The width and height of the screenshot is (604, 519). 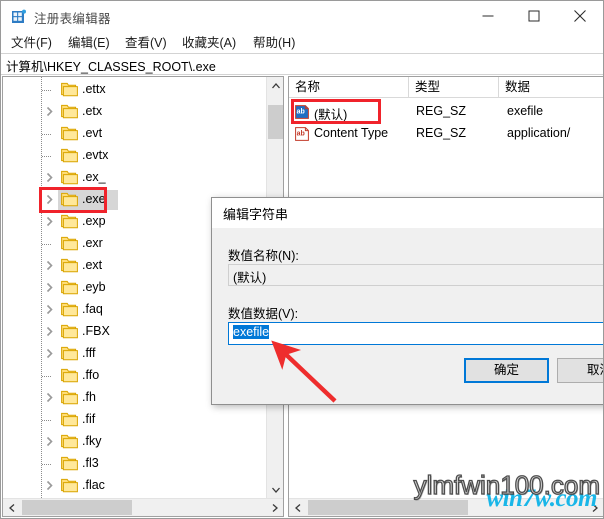 I want to click on address-path: 计算机\HKEY_CLASSES_ROOT\.exe, so click(x=111, y=67).